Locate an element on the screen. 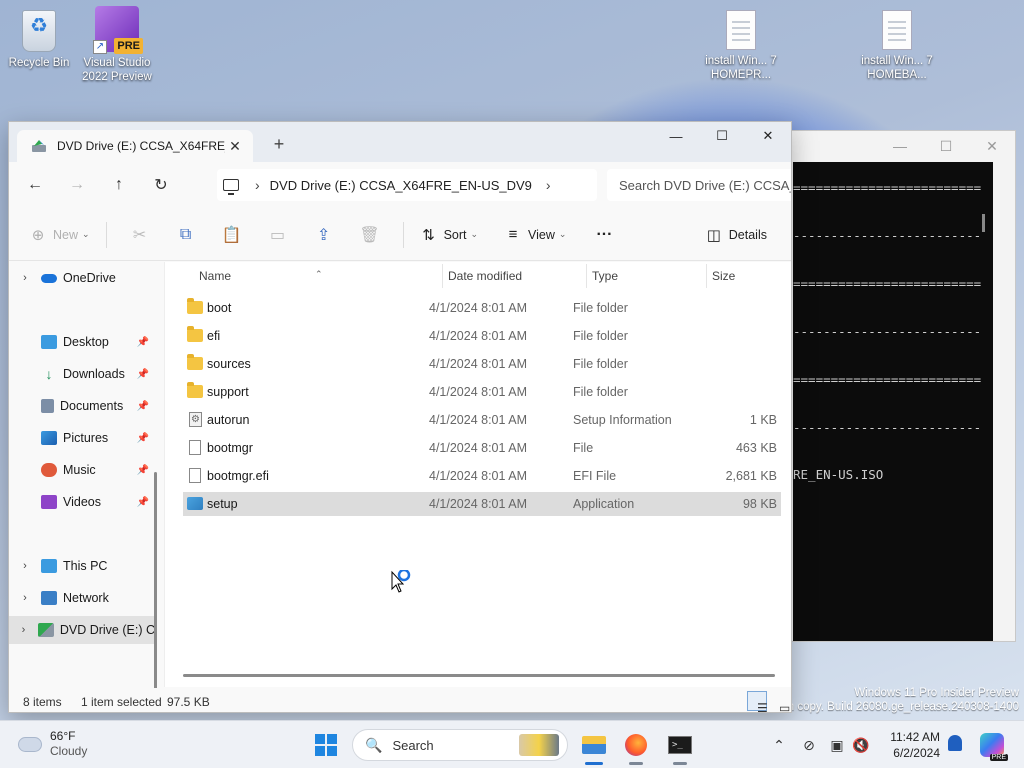  sort-button: ⇅ Sort ⌄ is located at coordinates (449, 235).